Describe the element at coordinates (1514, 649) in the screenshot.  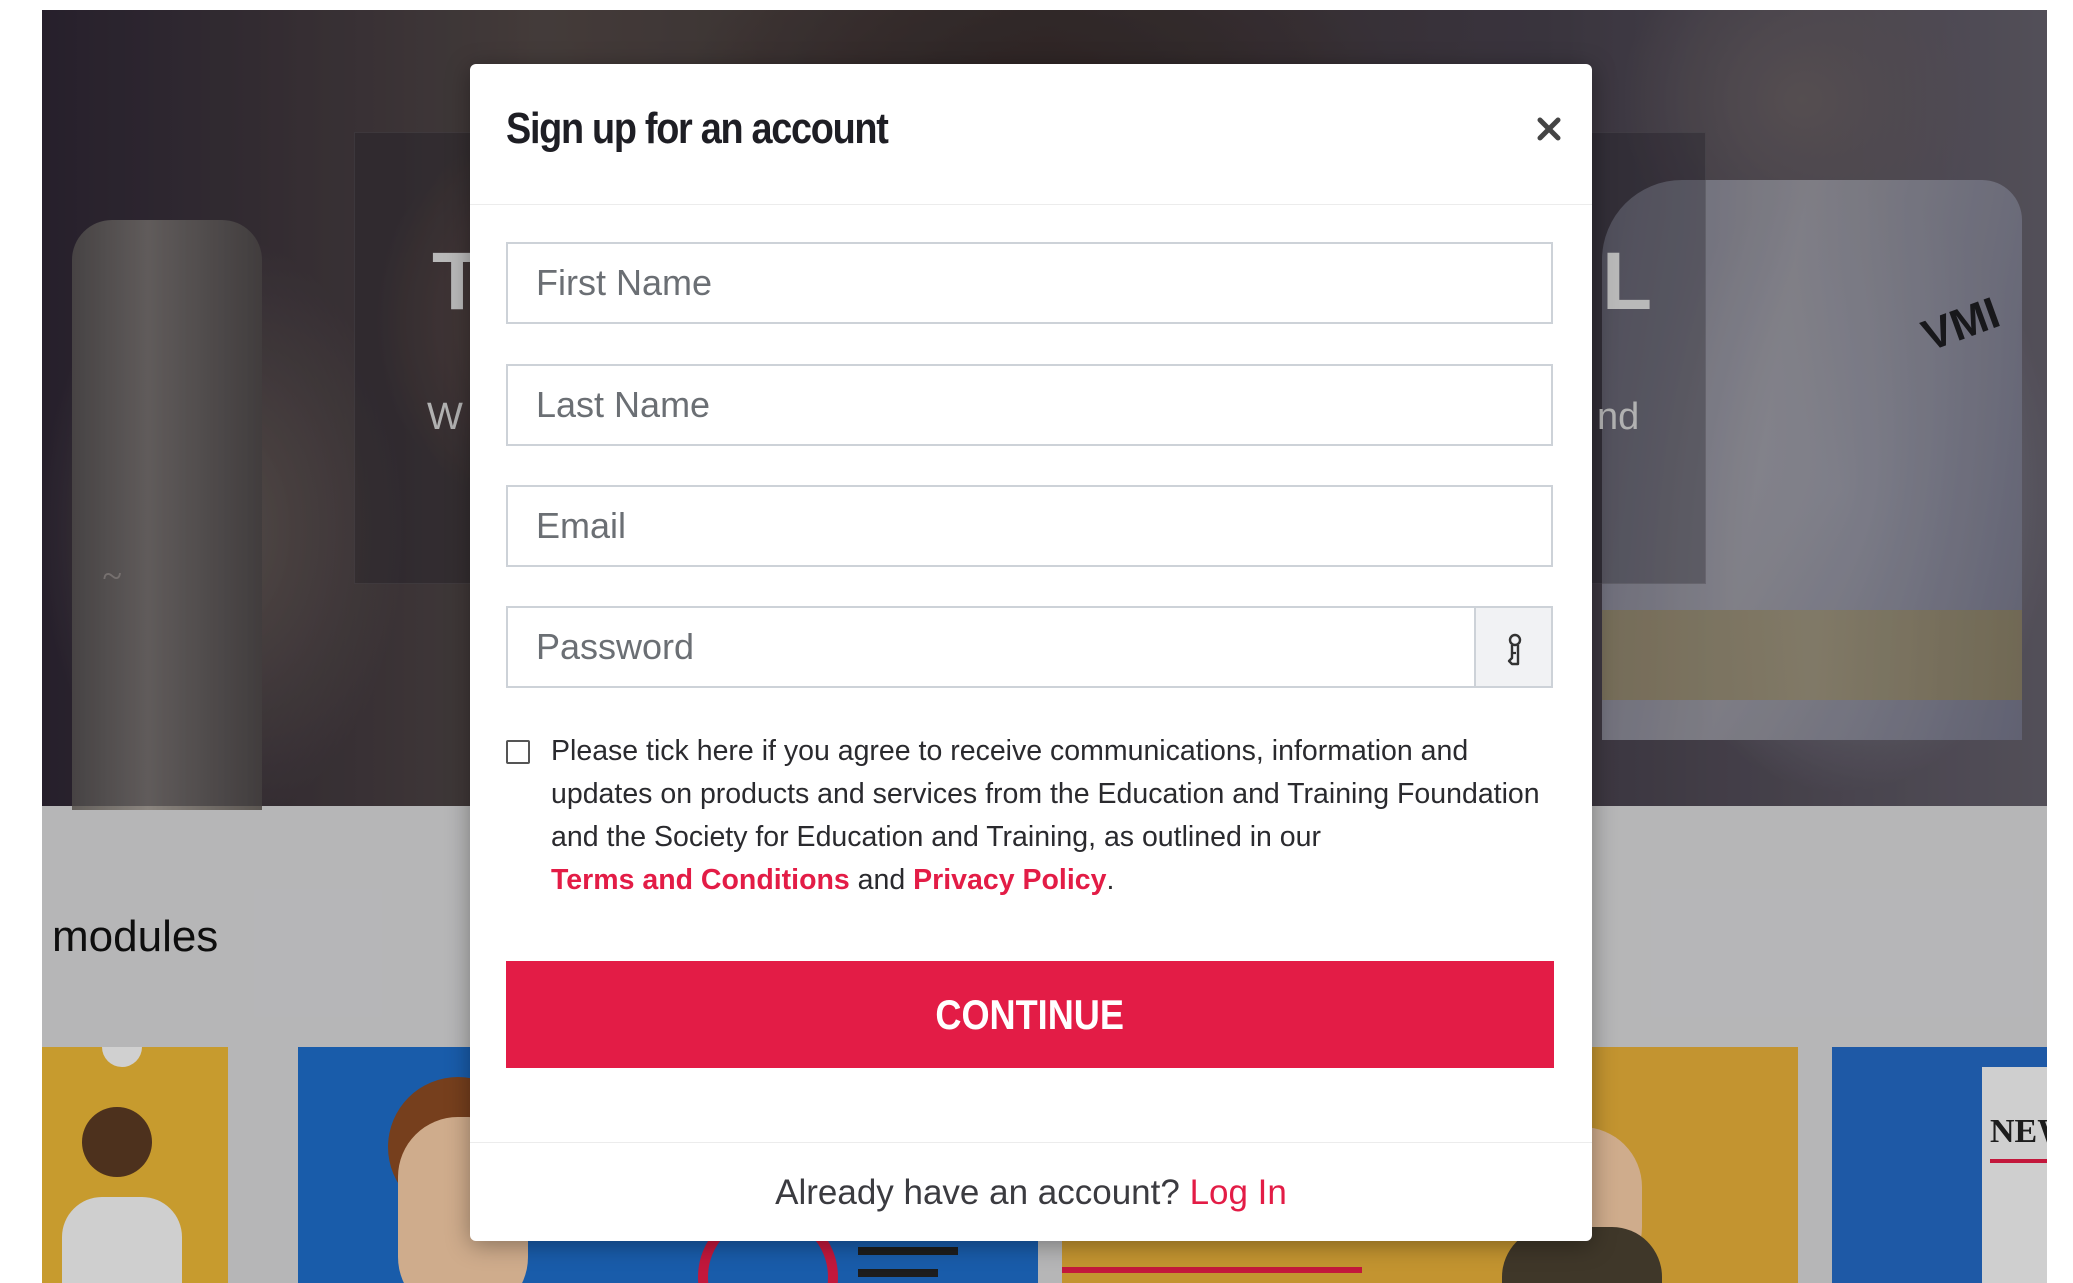
I see `key-icon` at that location.